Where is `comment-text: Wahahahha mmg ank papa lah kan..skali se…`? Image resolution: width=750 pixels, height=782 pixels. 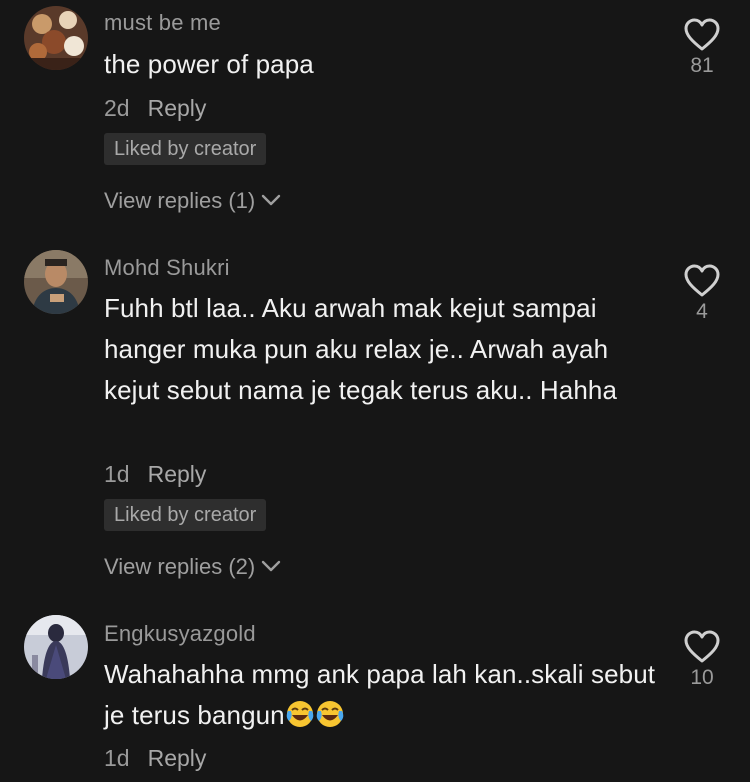 comment-text: Wahahahha mmg ank papa lah kan..skali se… is located at coordinates (384, 695).